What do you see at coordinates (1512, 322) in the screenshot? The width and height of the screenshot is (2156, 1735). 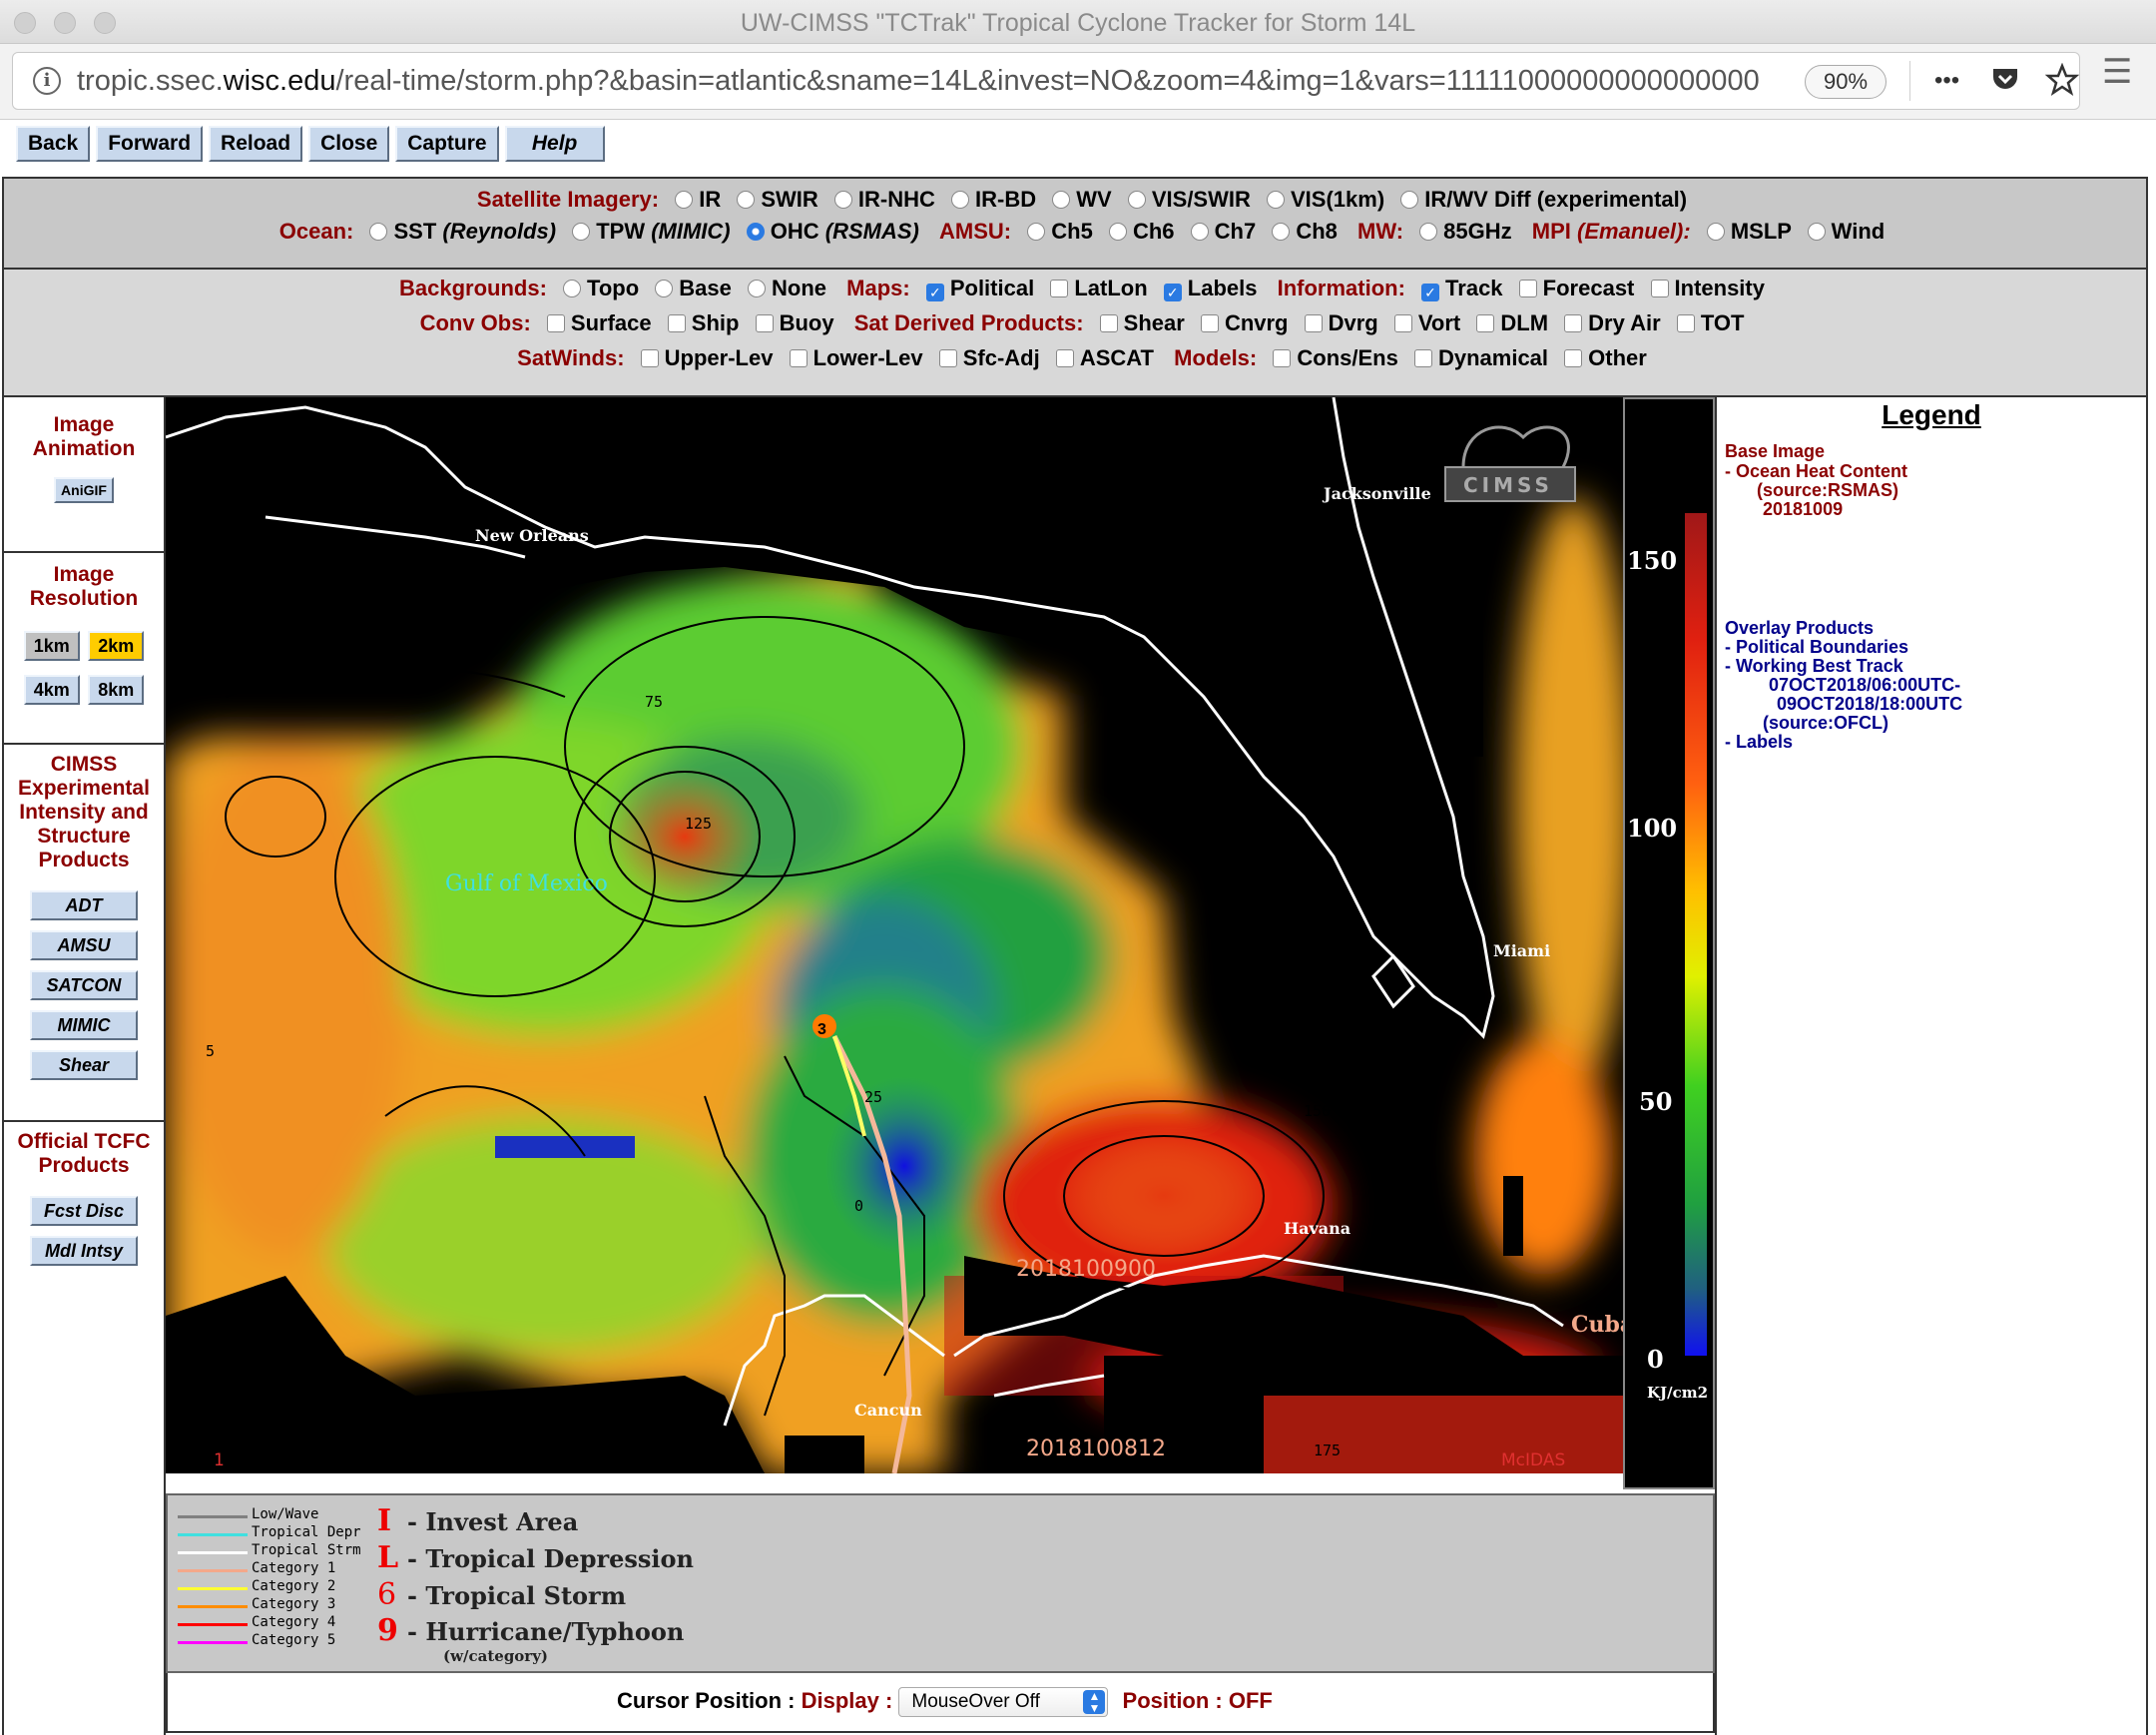 I see `sd-dlm-option: DLM` at bounding box center [1512, 322].